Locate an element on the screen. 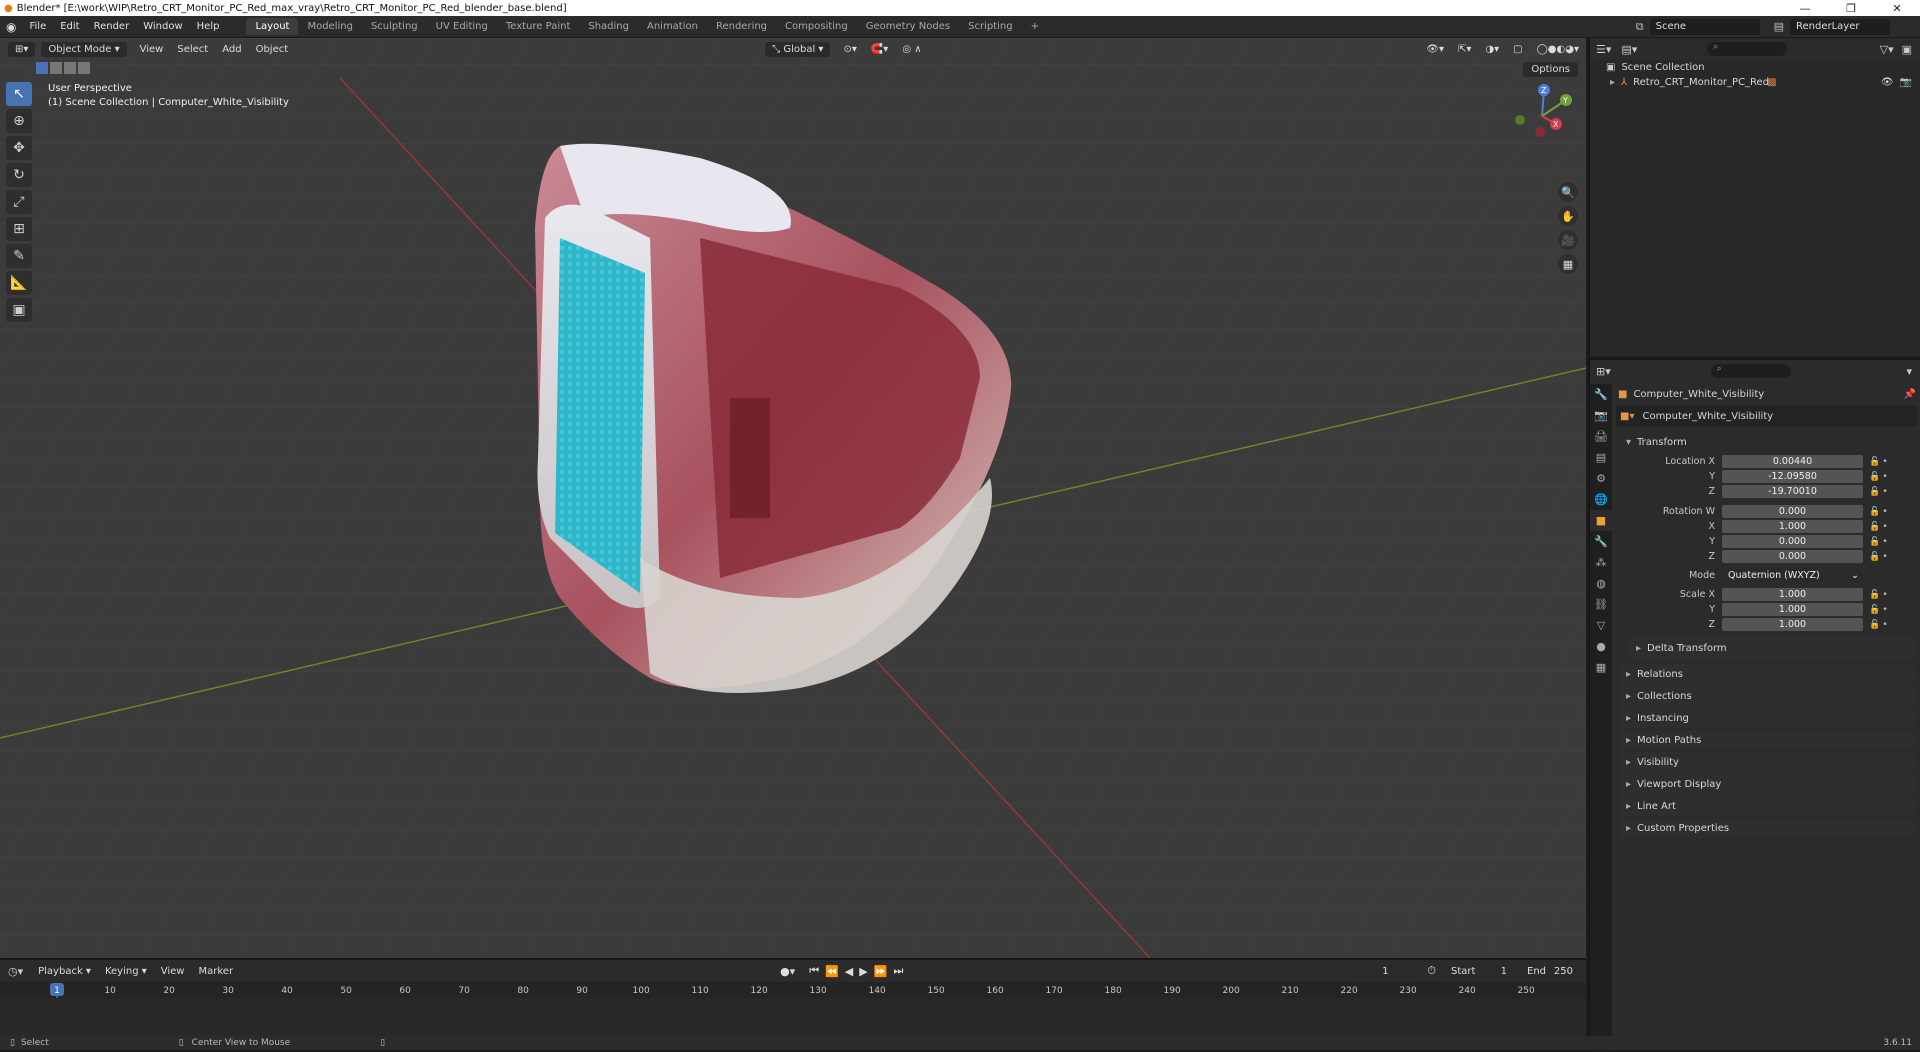 This screenshot has height=1052, width=1920. jump-prev-key-icon: ⏪ is located at coordinates (832, 971).